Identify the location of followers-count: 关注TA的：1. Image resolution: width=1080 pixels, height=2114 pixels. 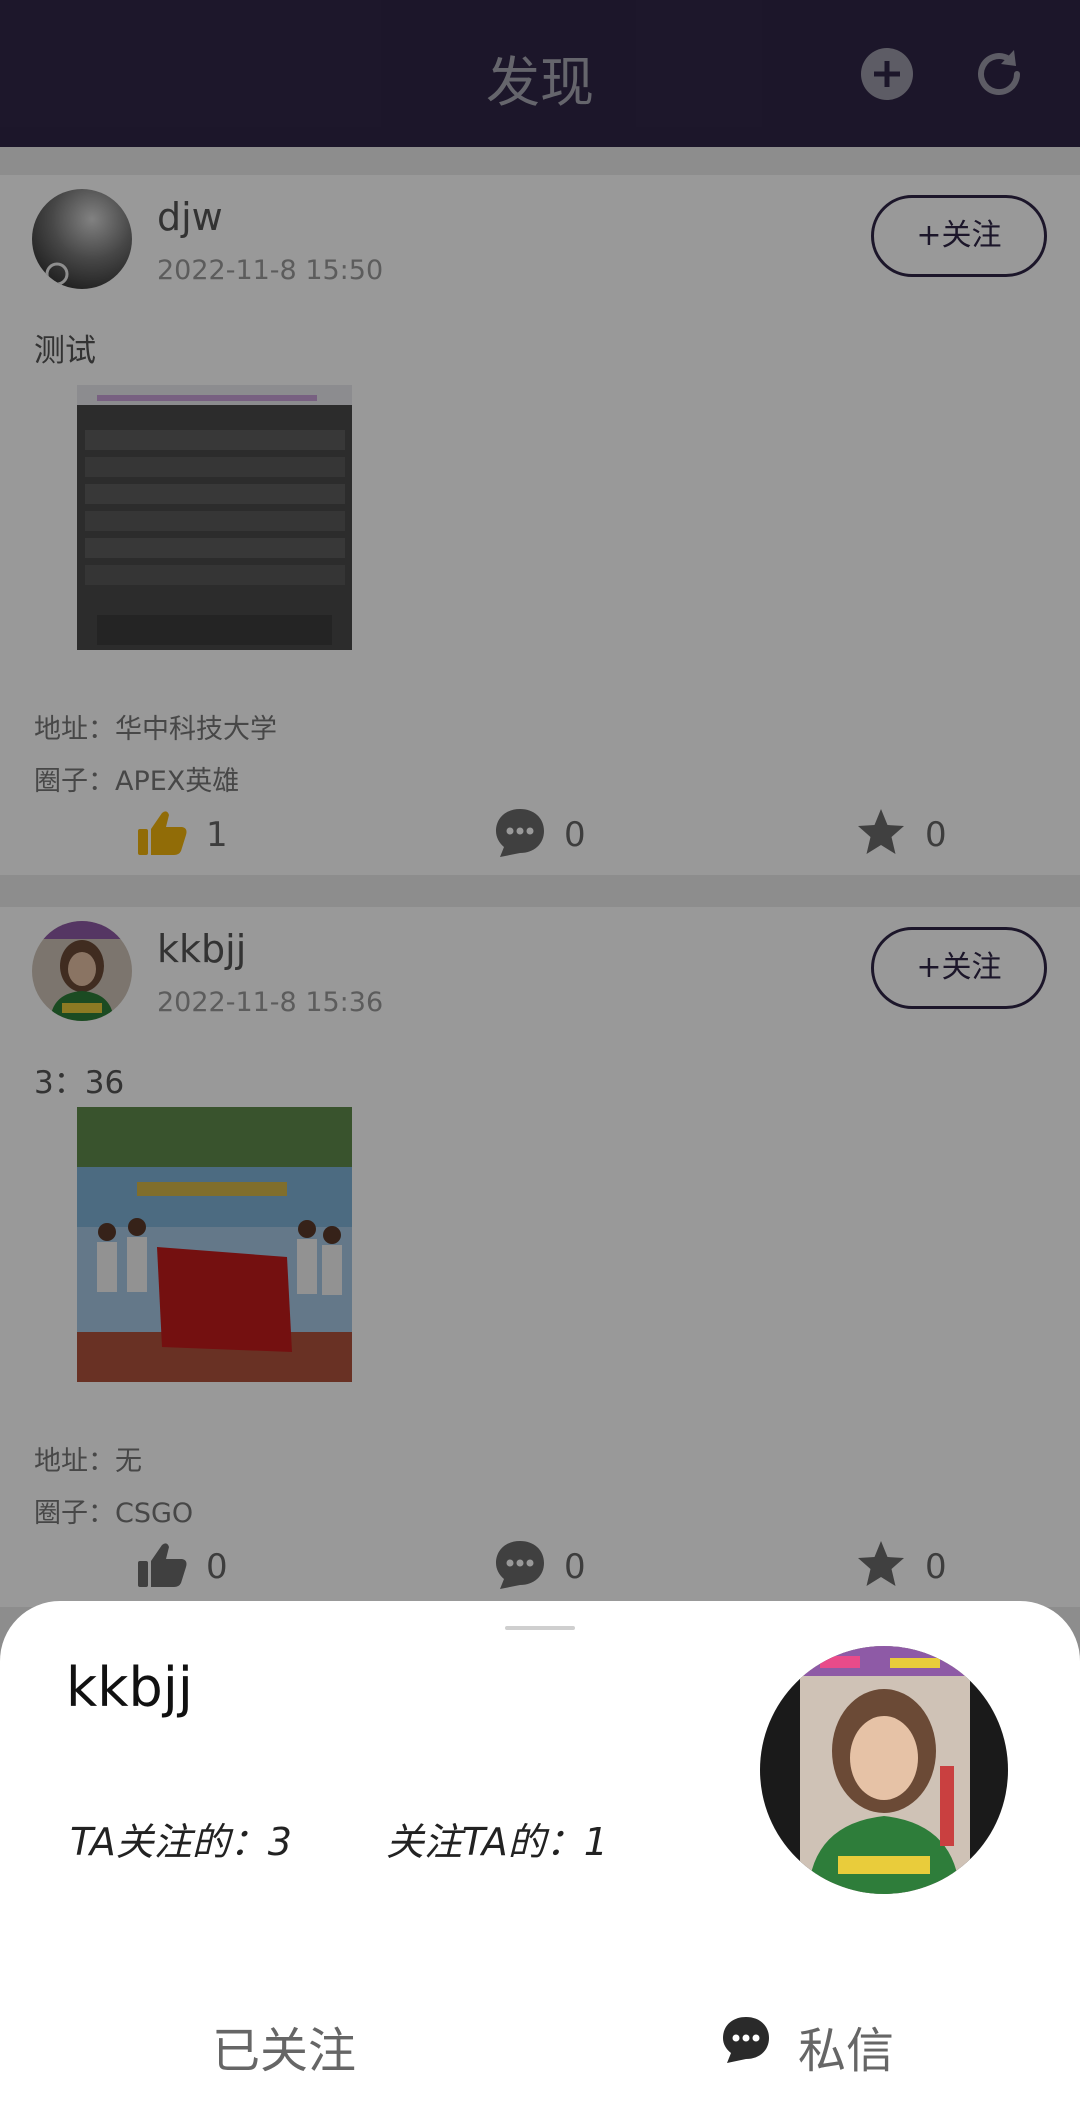
(497, 1838).